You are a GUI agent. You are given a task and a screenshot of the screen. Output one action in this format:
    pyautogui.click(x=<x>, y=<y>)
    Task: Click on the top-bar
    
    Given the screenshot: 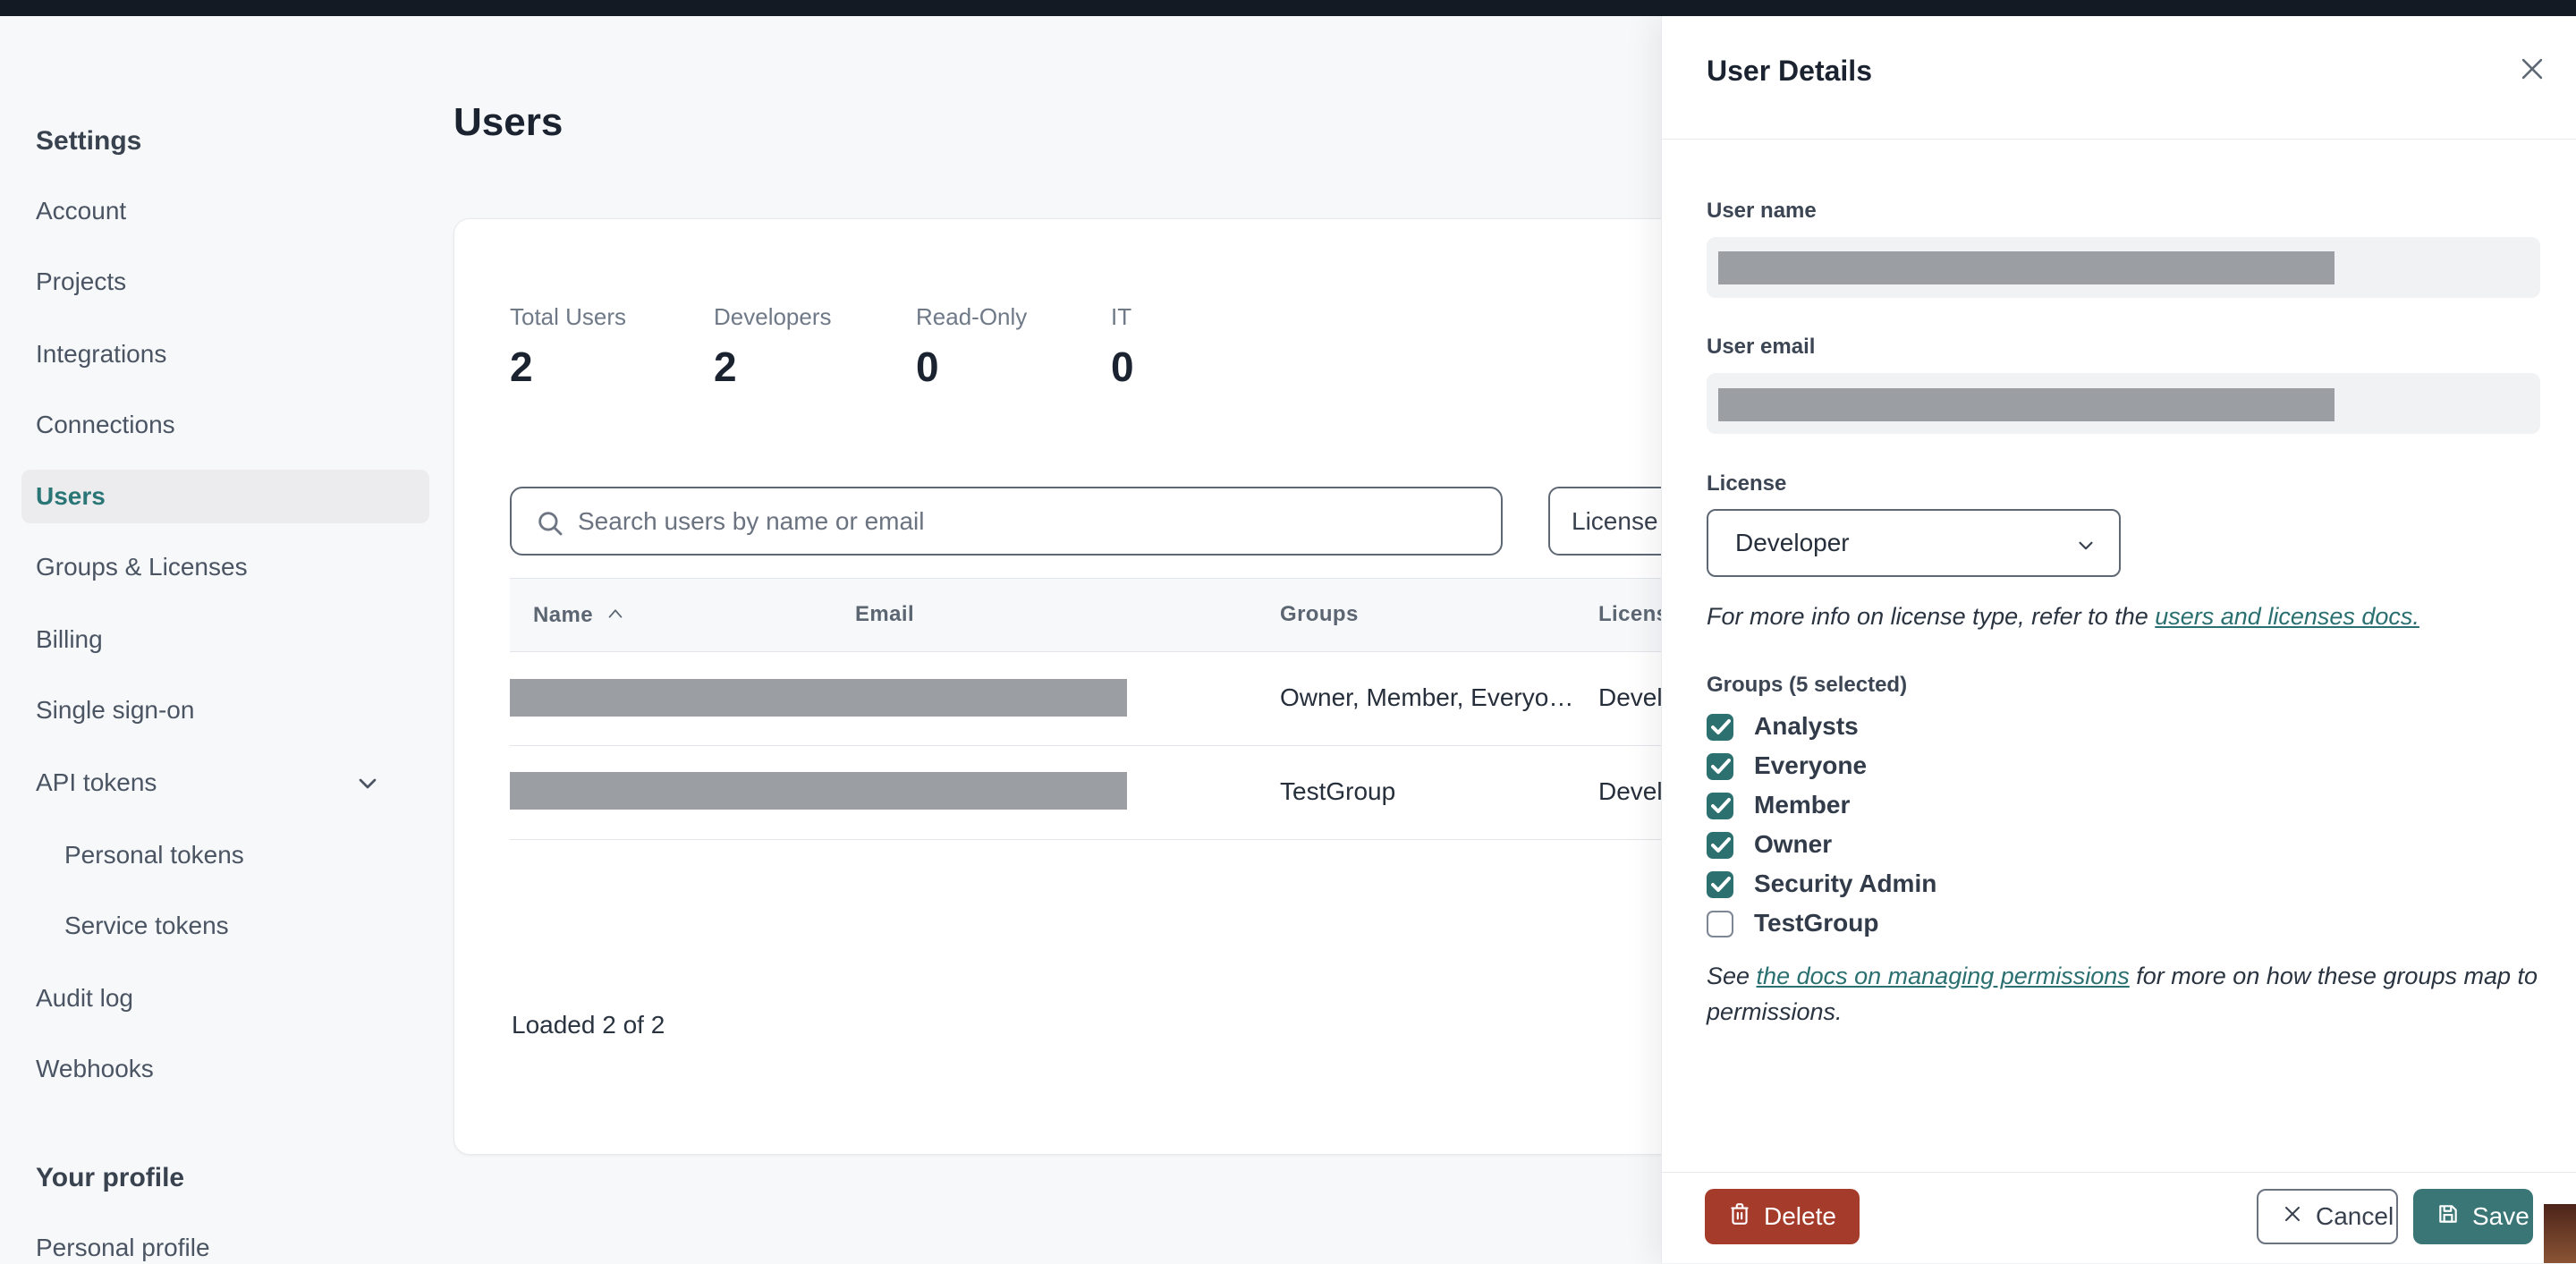 What is the action you would take?
    pyautogui.click(x=1288, y=8)
    